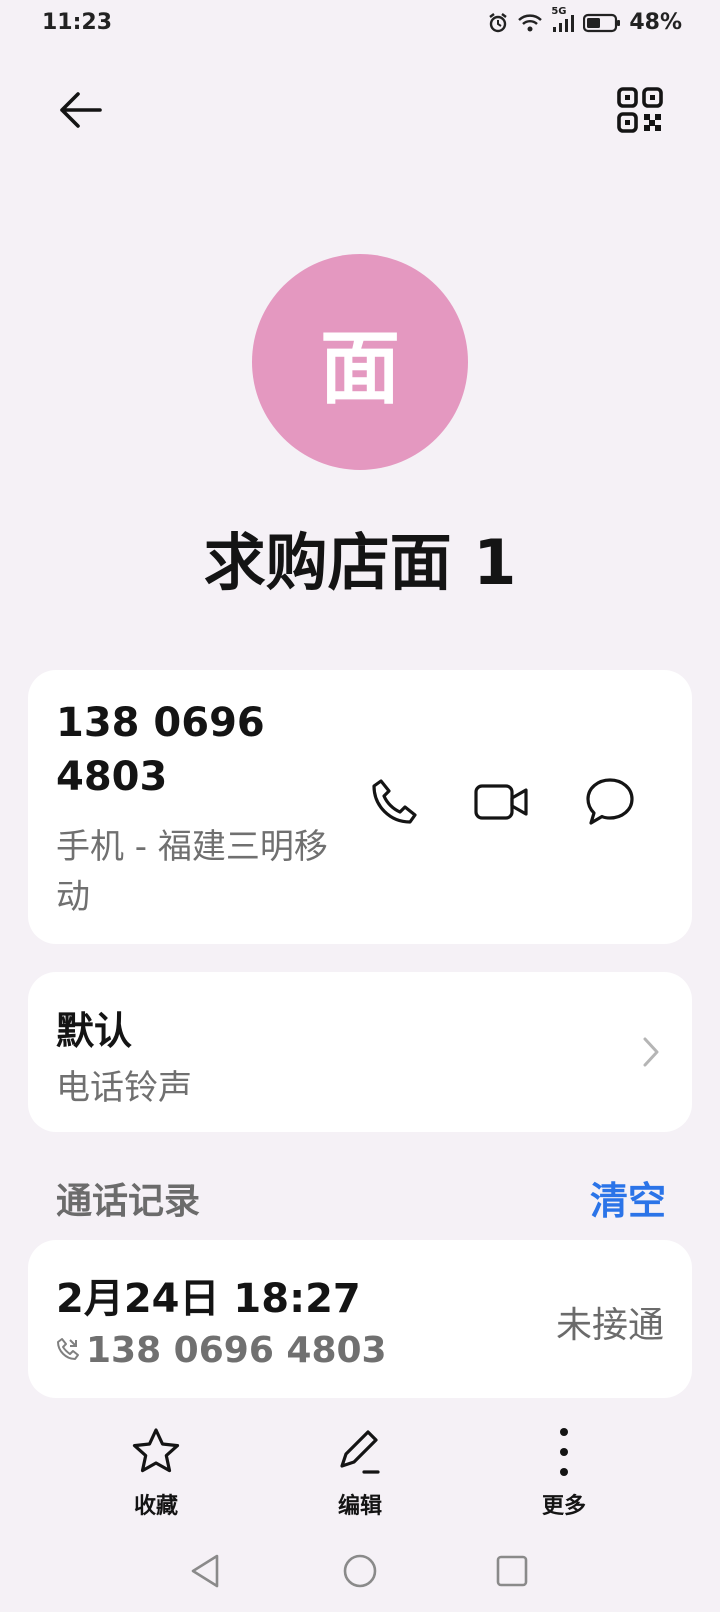  I want to click on phone-icon, so click(394, 804).